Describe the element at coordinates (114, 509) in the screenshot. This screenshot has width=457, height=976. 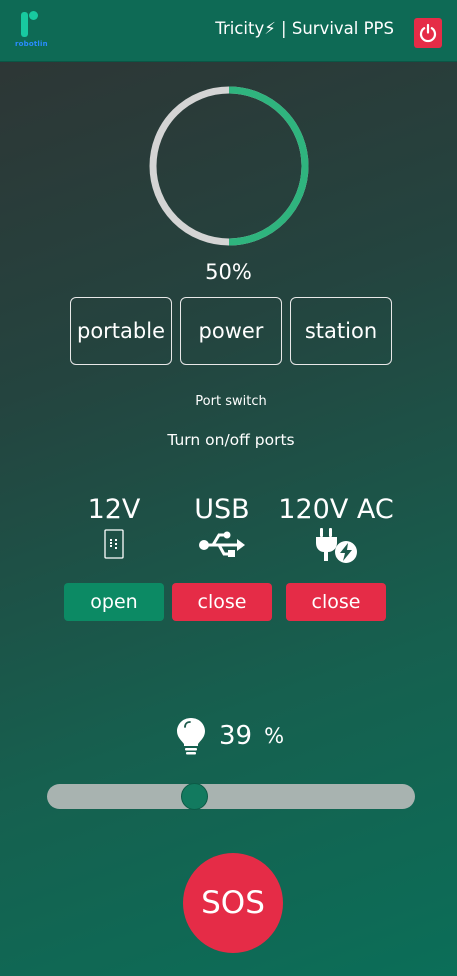
I see `port-label-12v: 12V` at that location.